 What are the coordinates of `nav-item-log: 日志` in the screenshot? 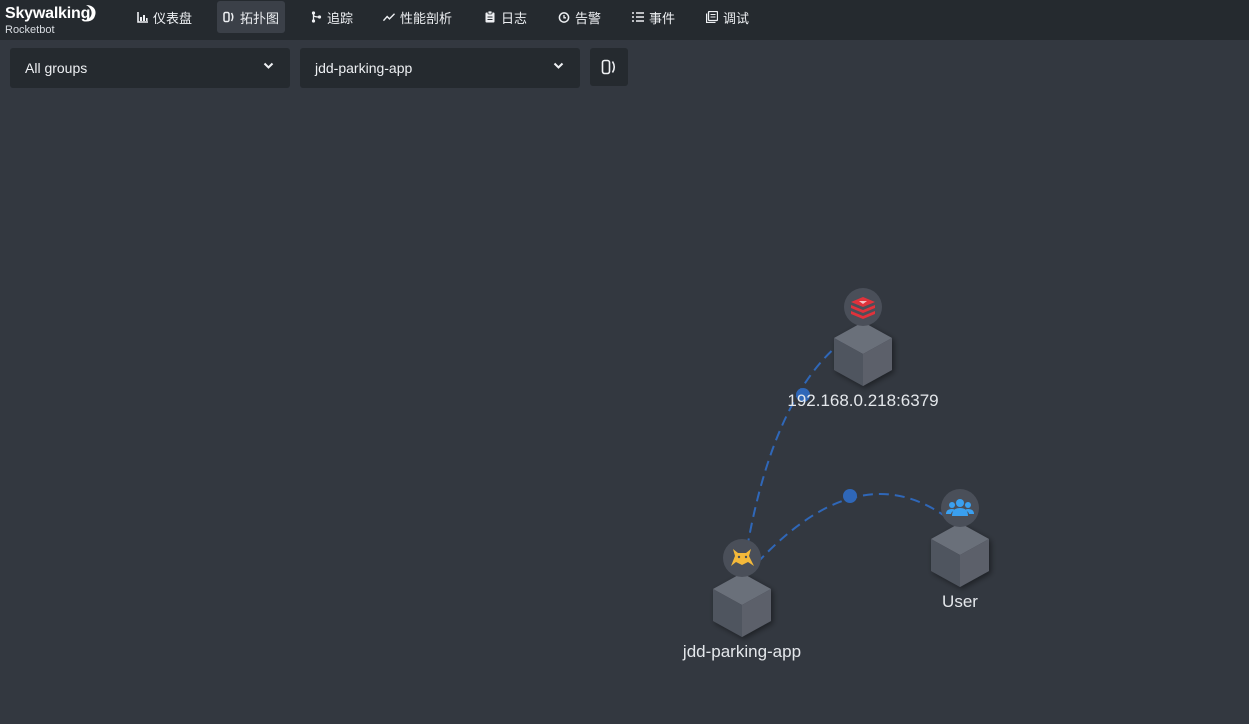 It's located at (505, 17).